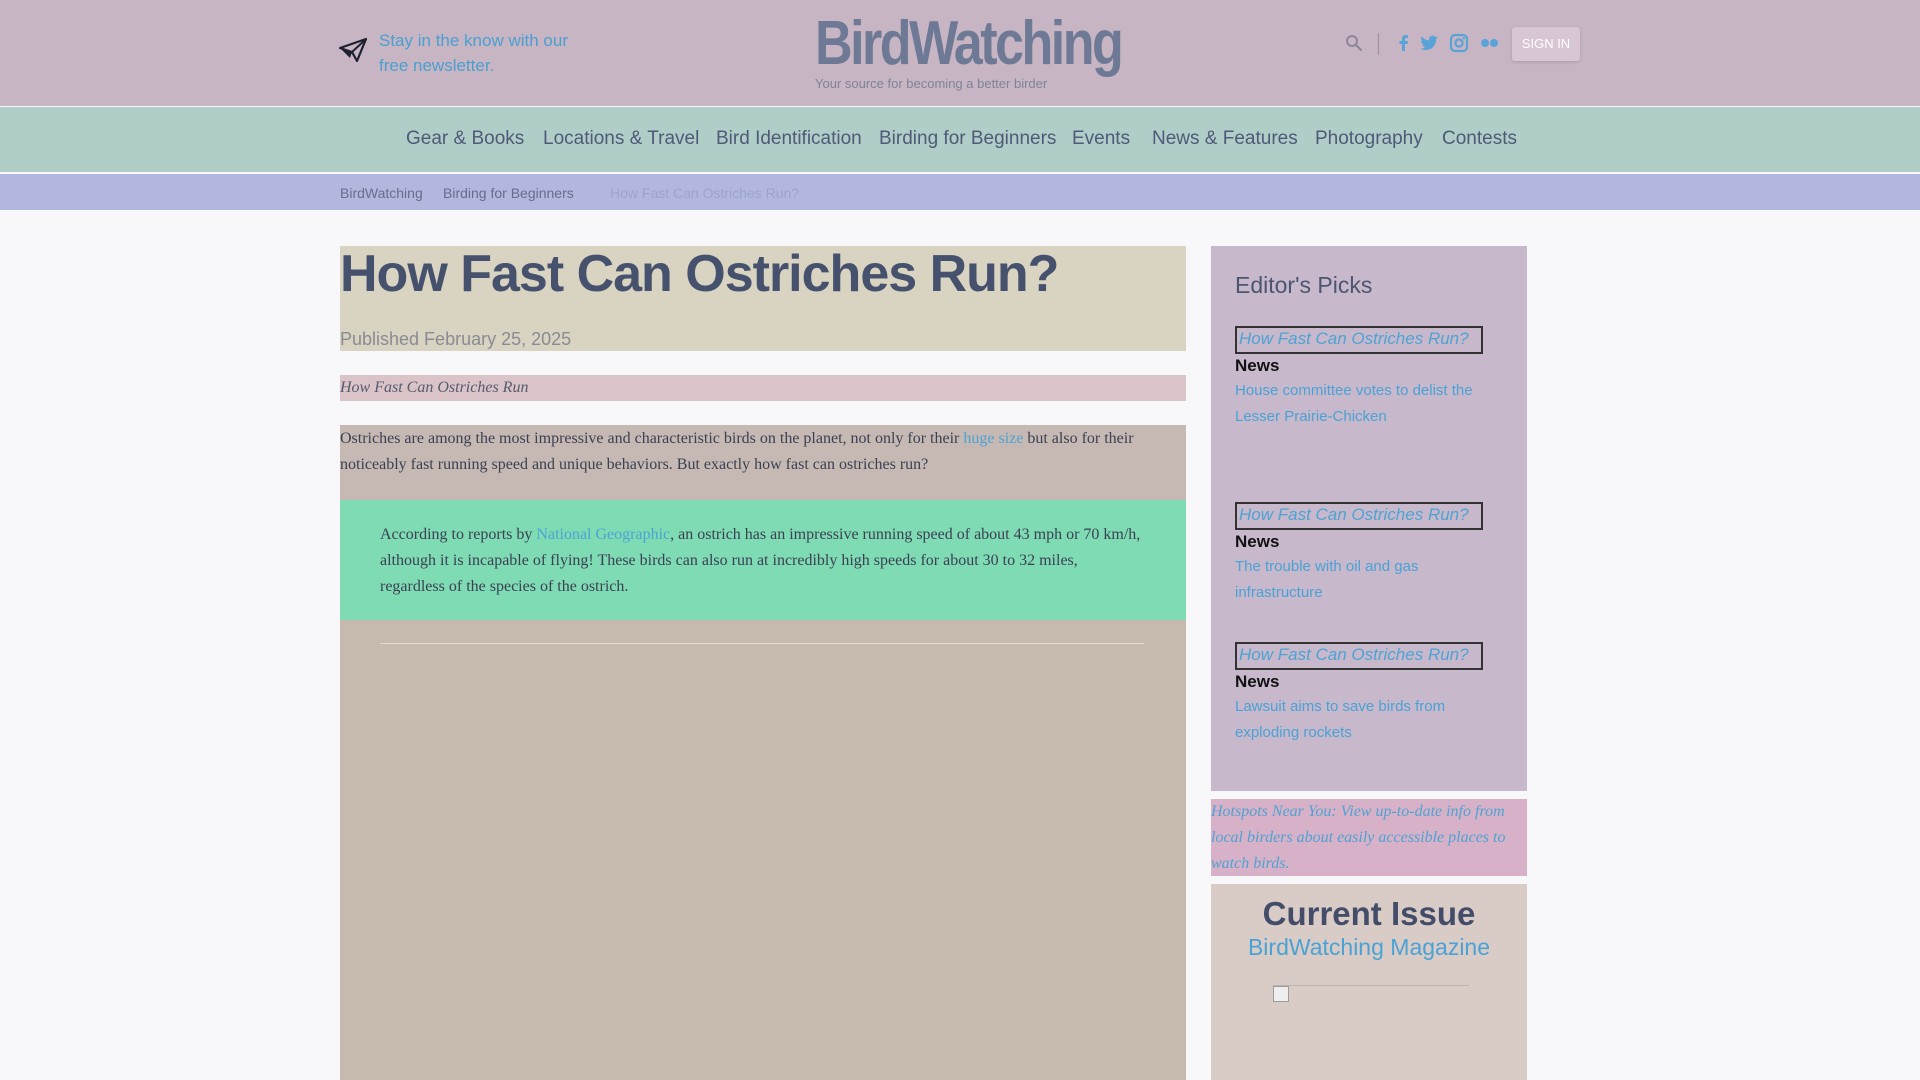  What do you see at coordinates (993, 438) in the screenshot?
I see `huge-size-link: huge size` at bounding box center [993, 438].